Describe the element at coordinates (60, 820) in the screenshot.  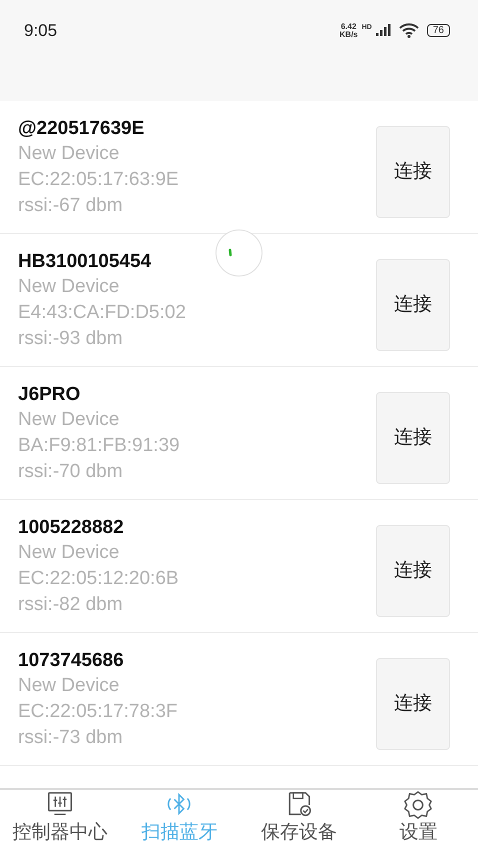
I see `tab: 控制器中心` at that location.